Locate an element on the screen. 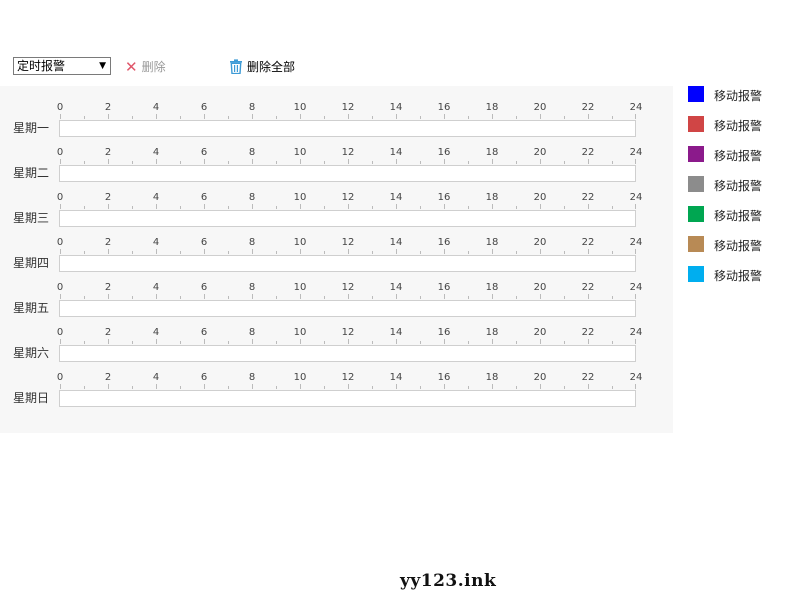 Image resolution: width=800 pixels, height=600 pixels. delete-all-button: 删除全部 is located at coordinates (262, 67).